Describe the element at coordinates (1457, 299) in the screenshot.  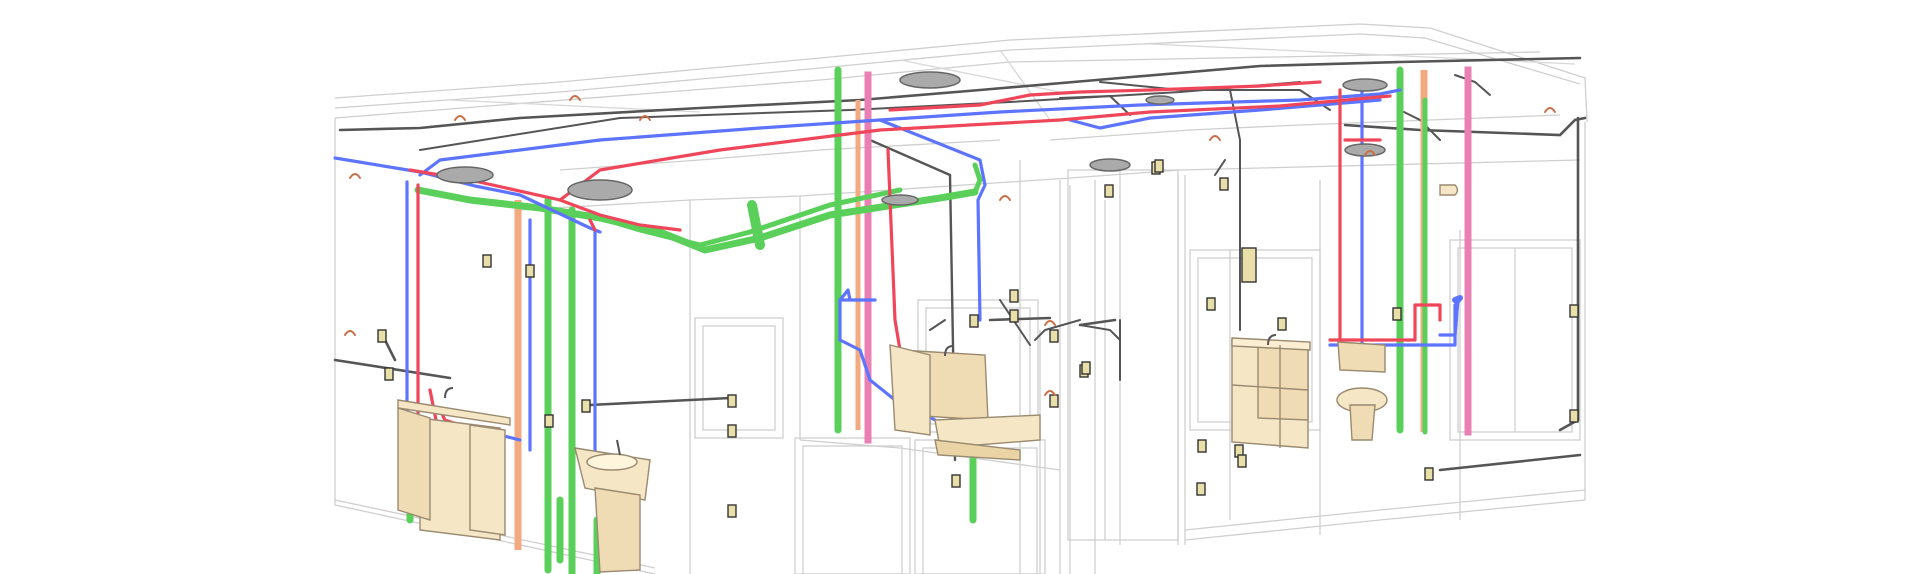
I see `cold-water-cap` at that location.